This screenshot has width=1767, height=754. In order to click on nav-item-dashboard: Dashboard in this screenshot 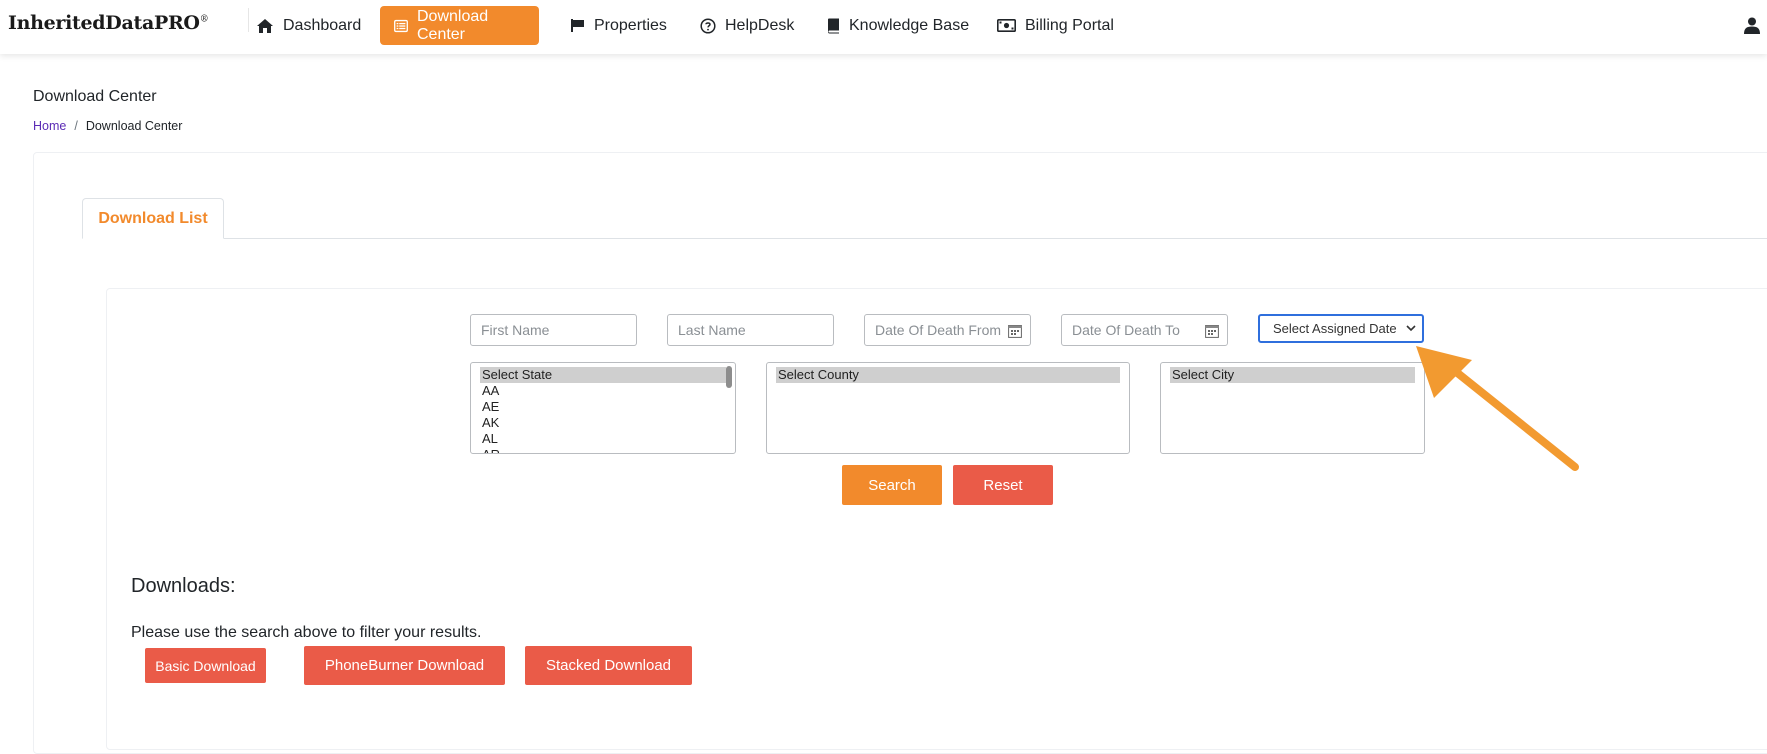, I will do `click(308, 25)`.